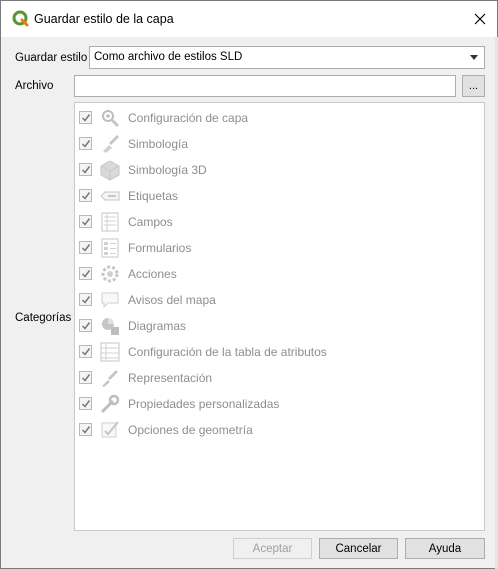 This screenshot has width=498, height=569. Describe the element at coordinates (110, 326) in the screenshot. I see `diagrams-icon` at that location.